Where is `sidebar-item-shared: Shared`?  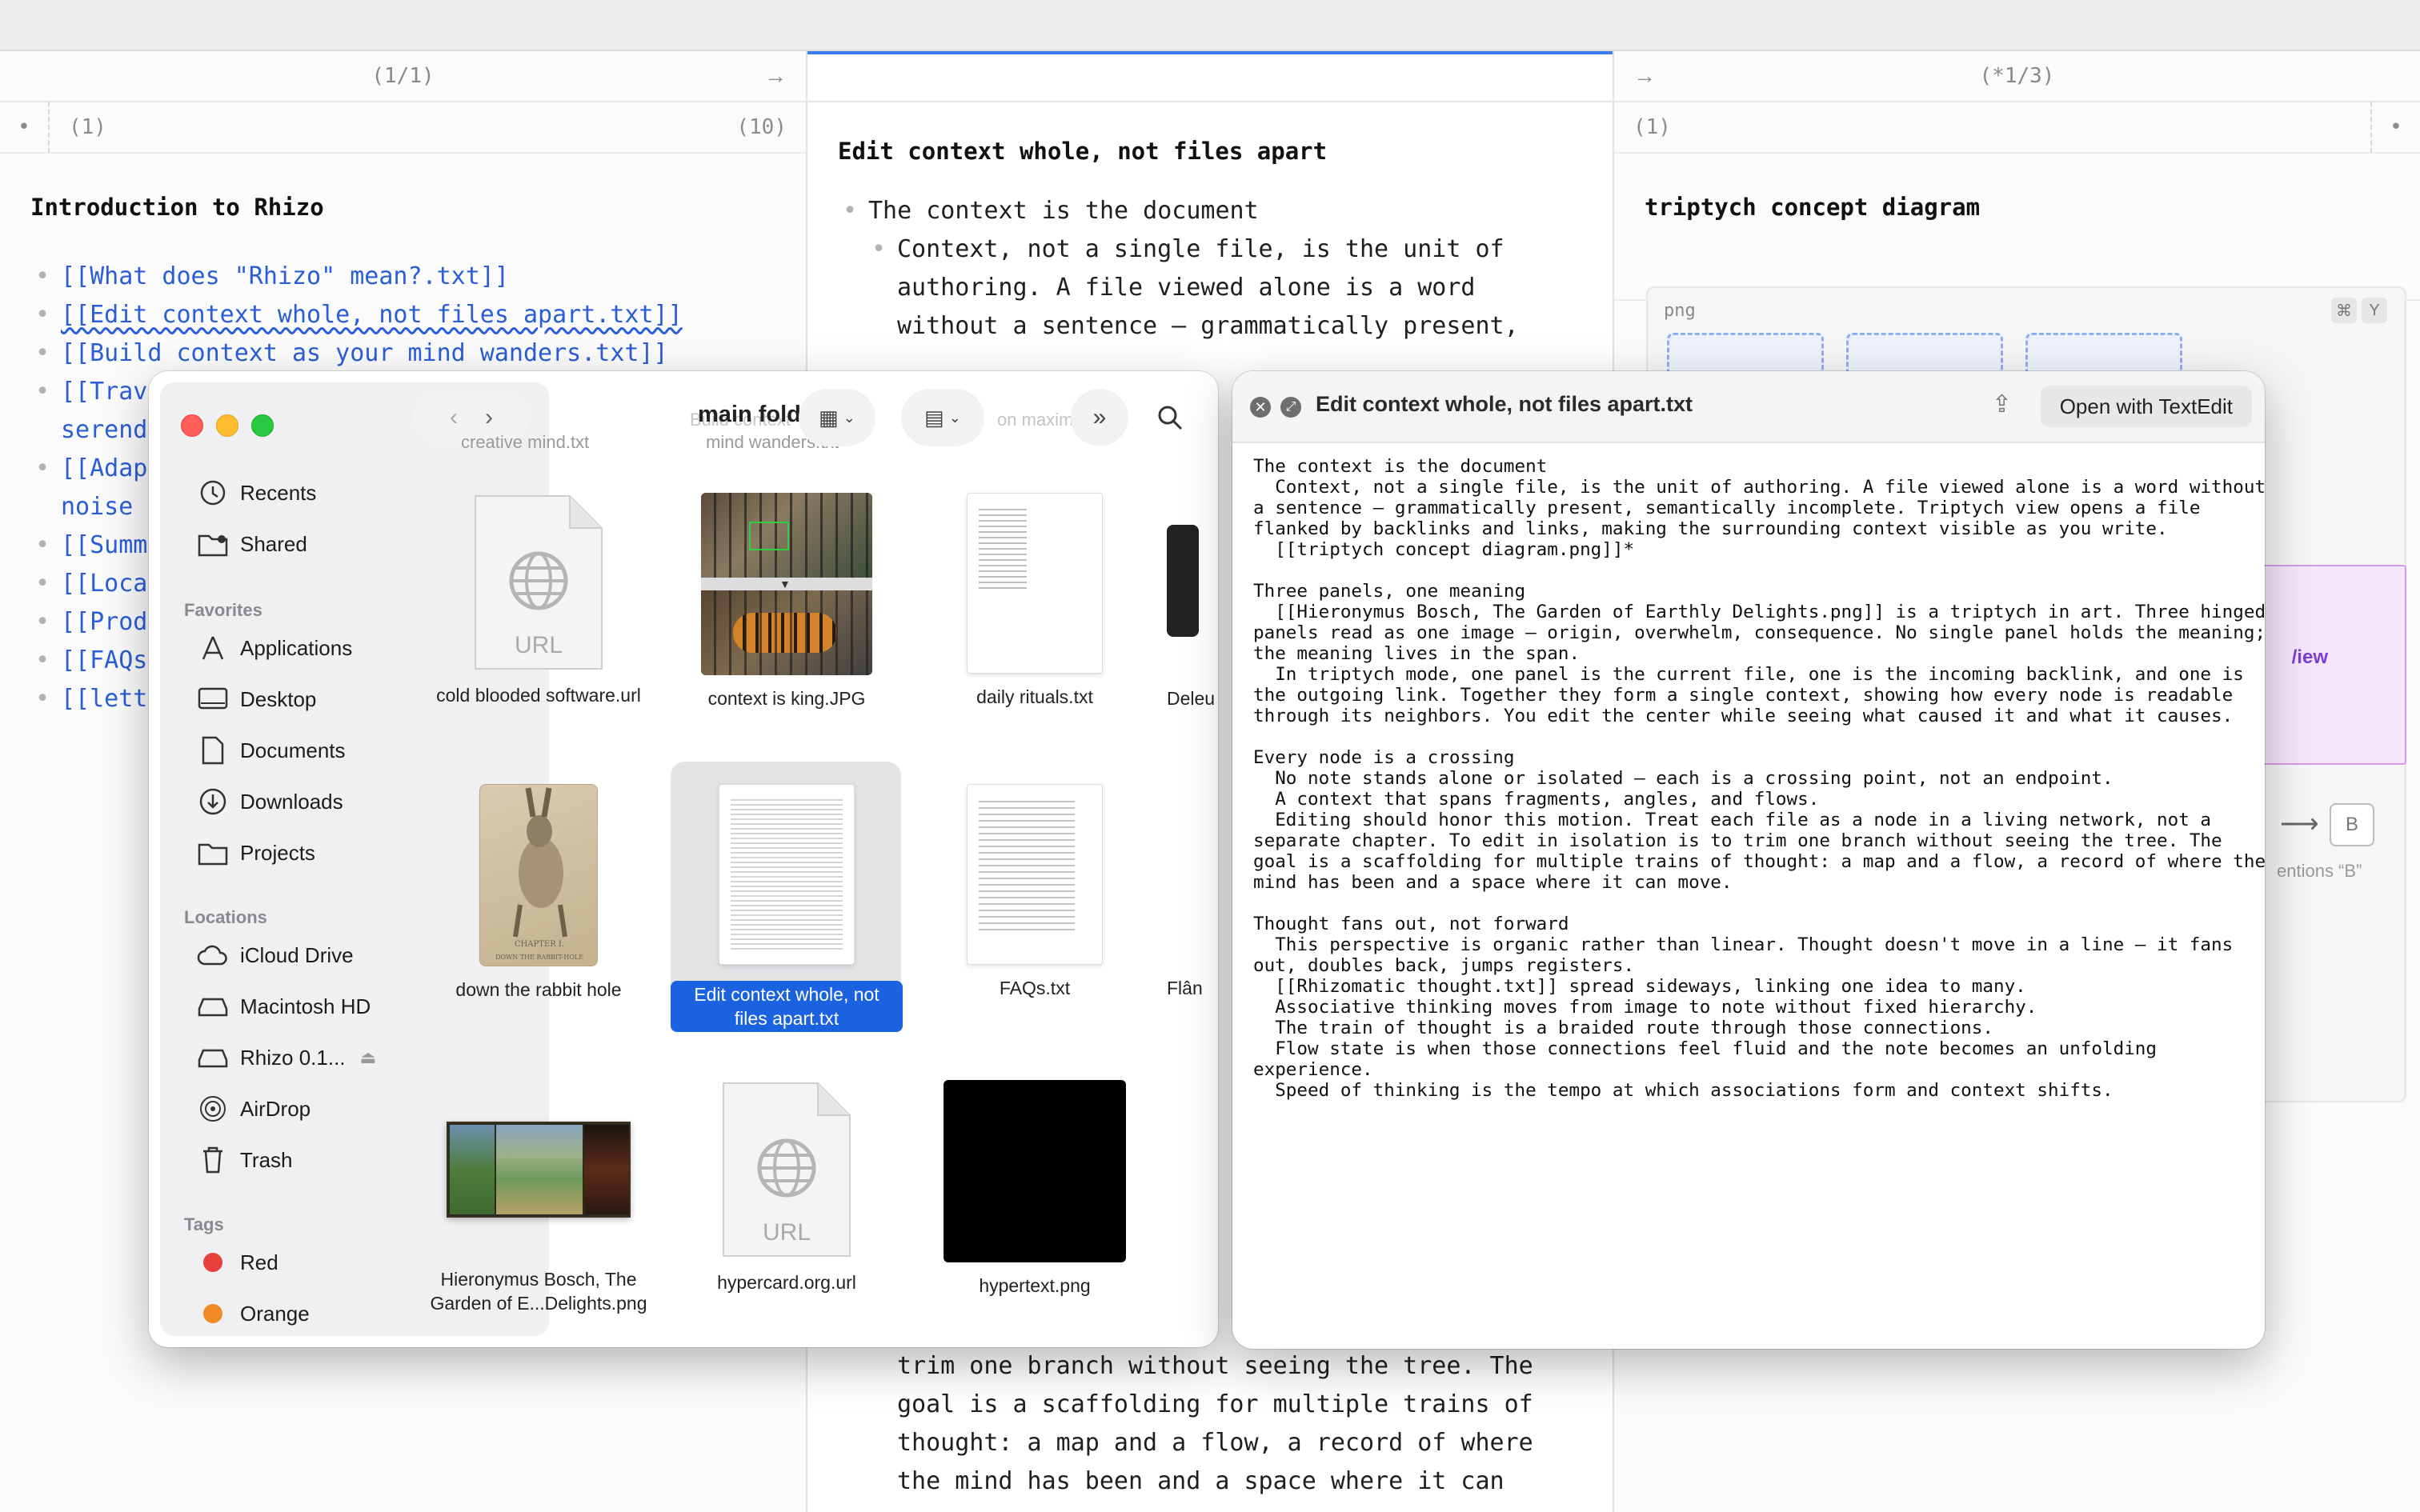
sidebar-item-shared: Shared is located at coordinates (252, 544).